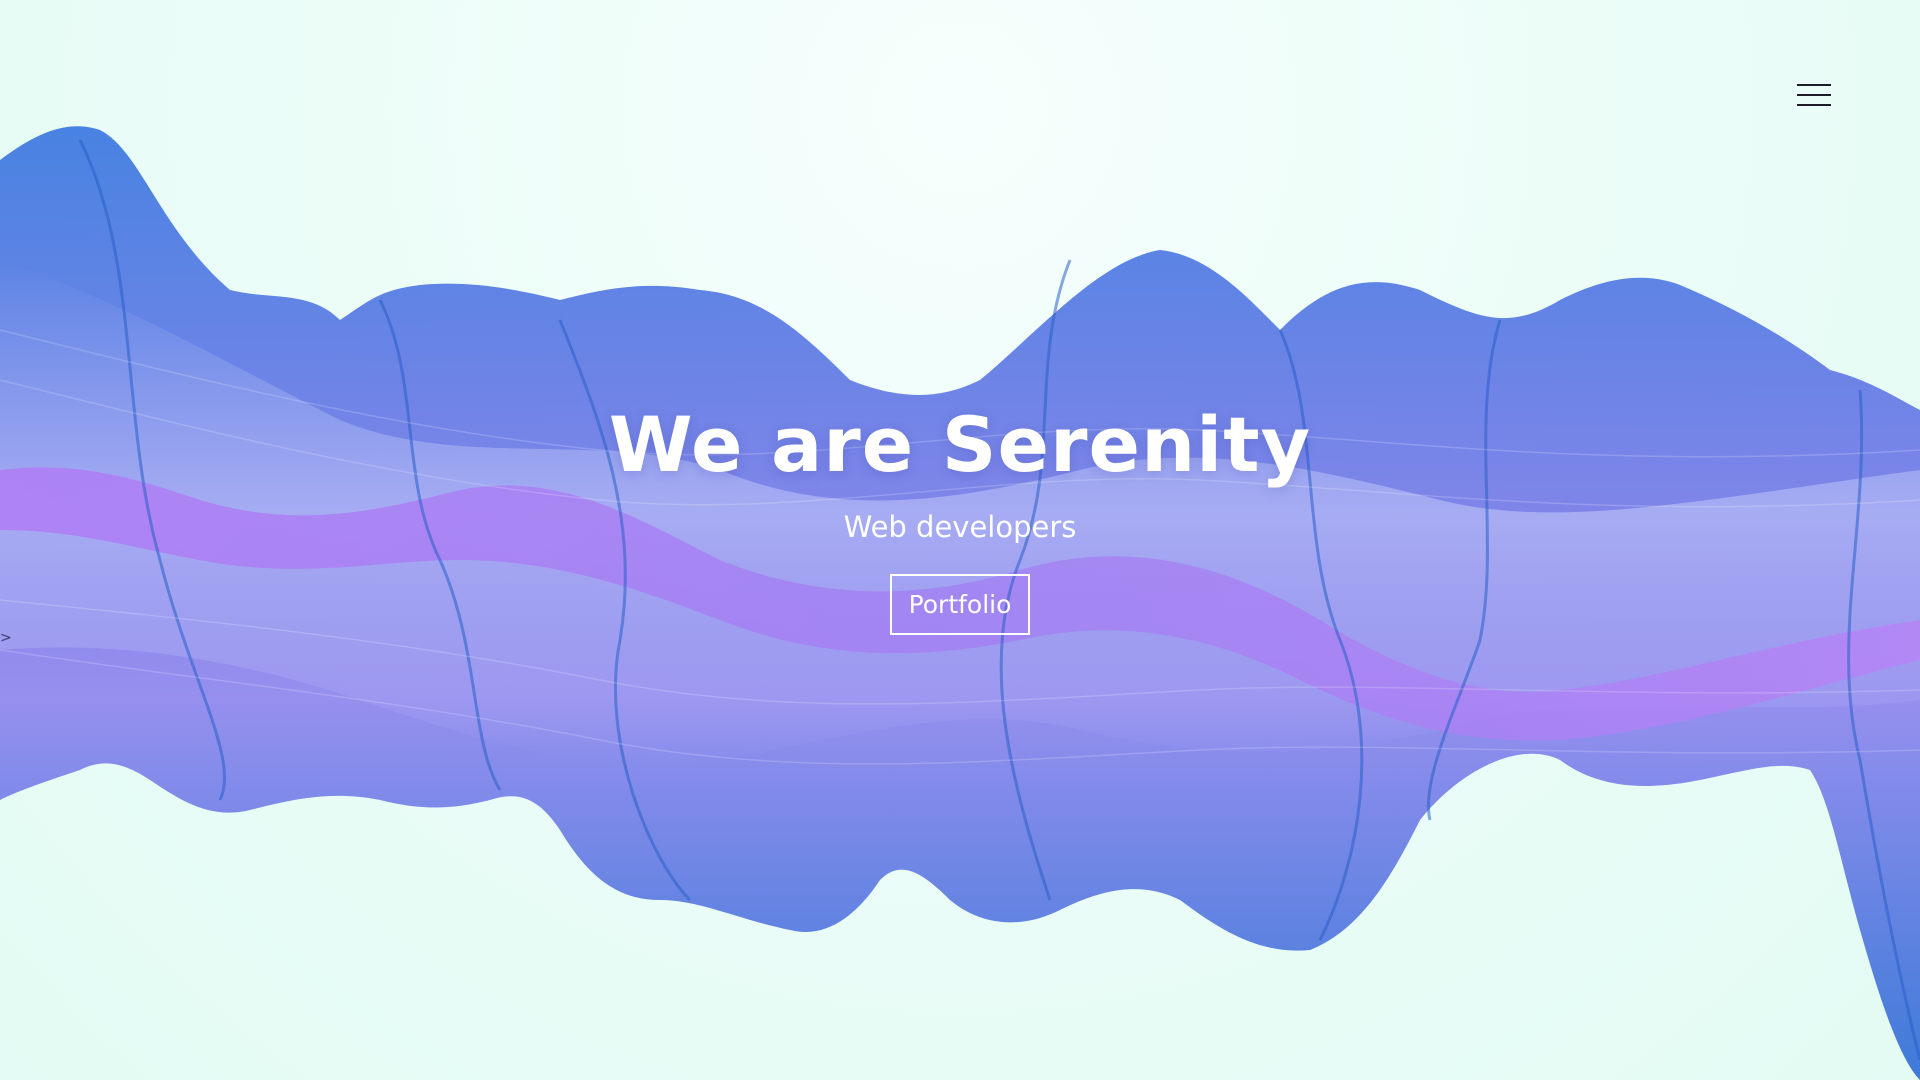 This screenshot has height=1080, width=1920. I want to click on hamburger-menu-icon, so click(1814, 95).